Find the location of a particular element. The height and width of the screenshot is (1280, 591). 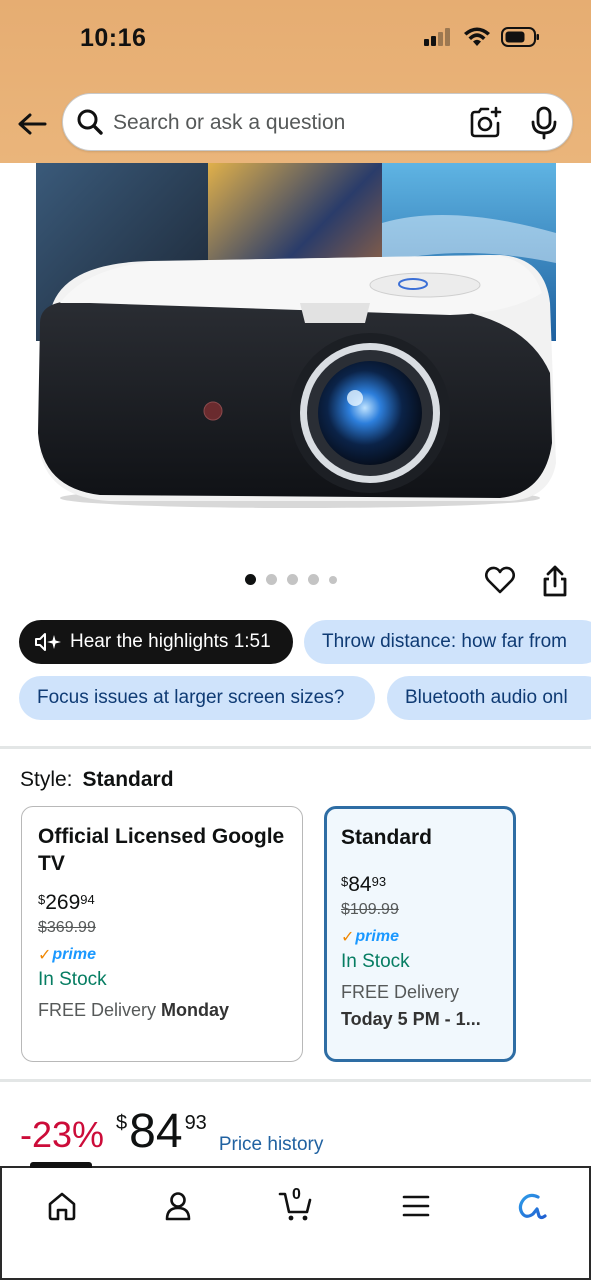

status-icons is located at coordinates (482, 37).